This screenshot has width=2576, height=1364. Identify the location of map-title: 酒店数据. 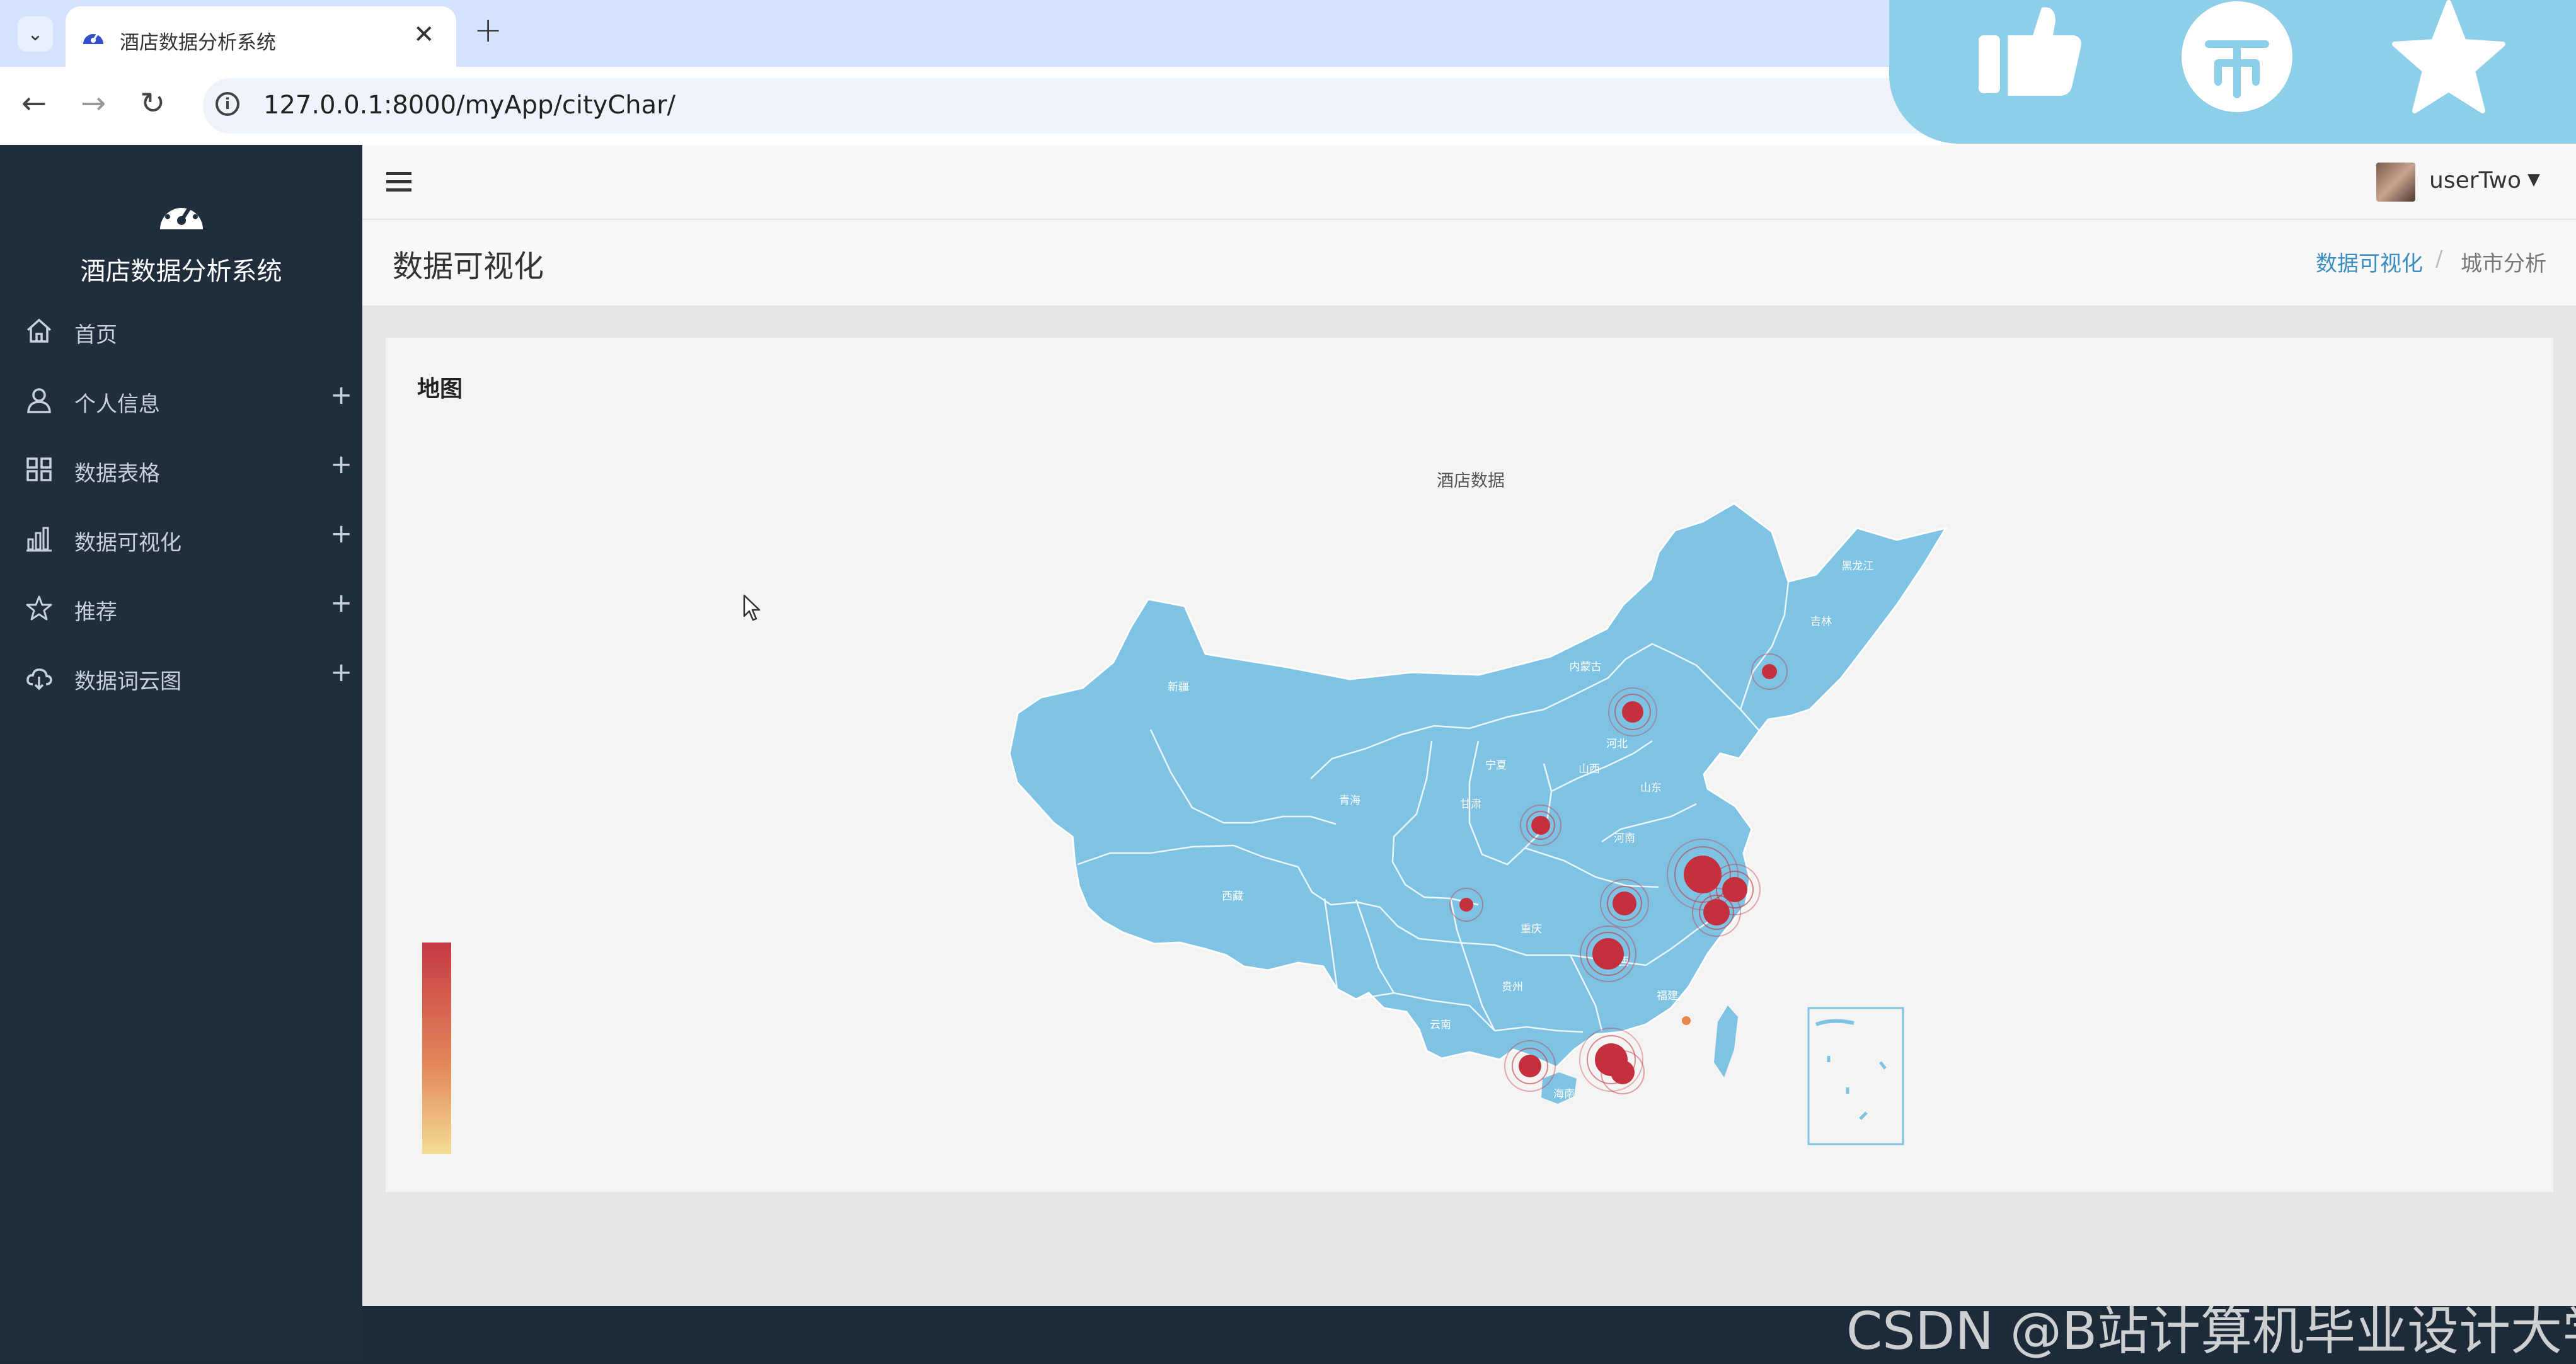
(1471, 481).